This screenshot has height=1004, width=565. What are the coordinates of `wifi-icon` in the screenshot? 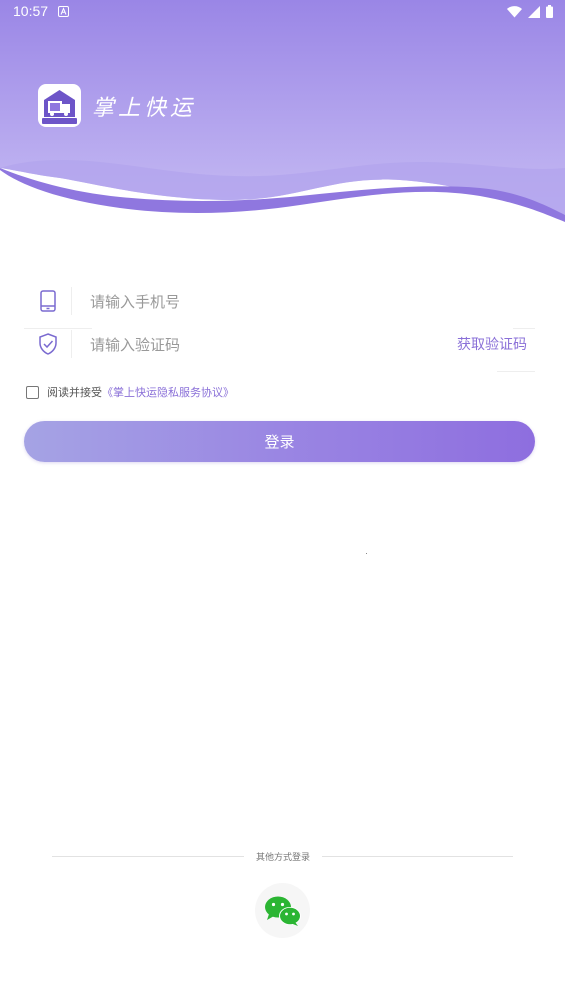 It's located at (514, 11).